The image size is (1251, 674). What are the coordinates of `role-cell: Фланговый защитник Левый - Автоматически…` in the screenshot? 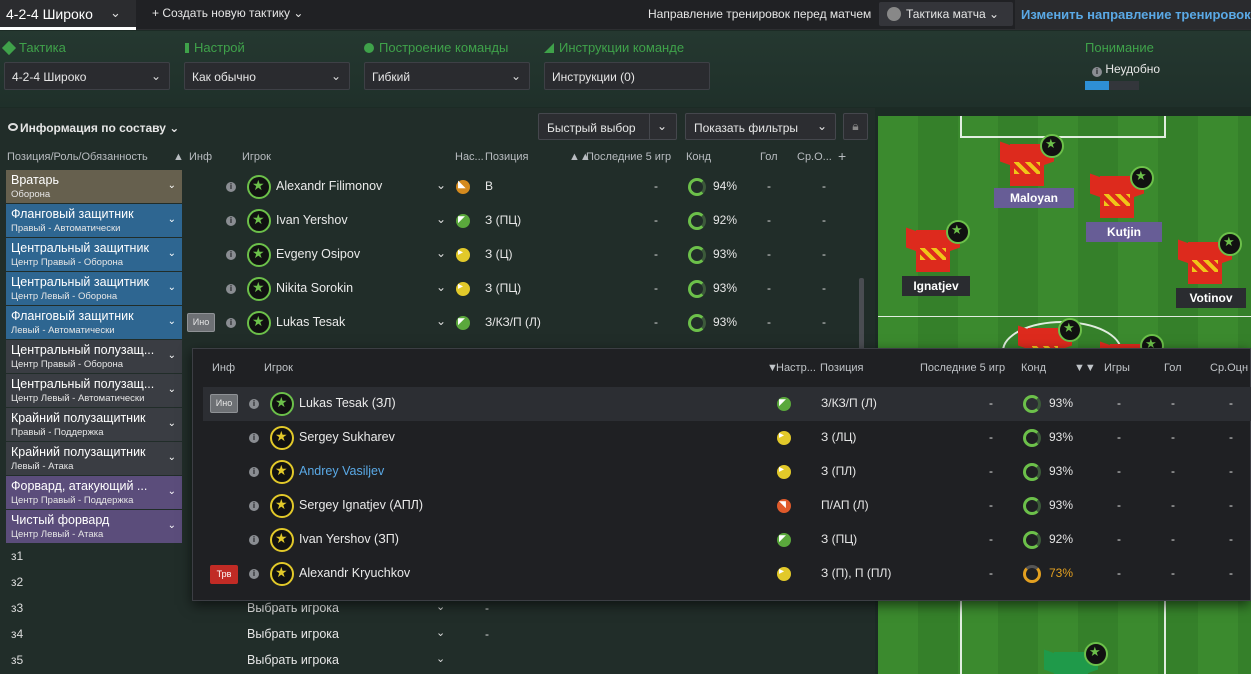 It's located at (94, 322).